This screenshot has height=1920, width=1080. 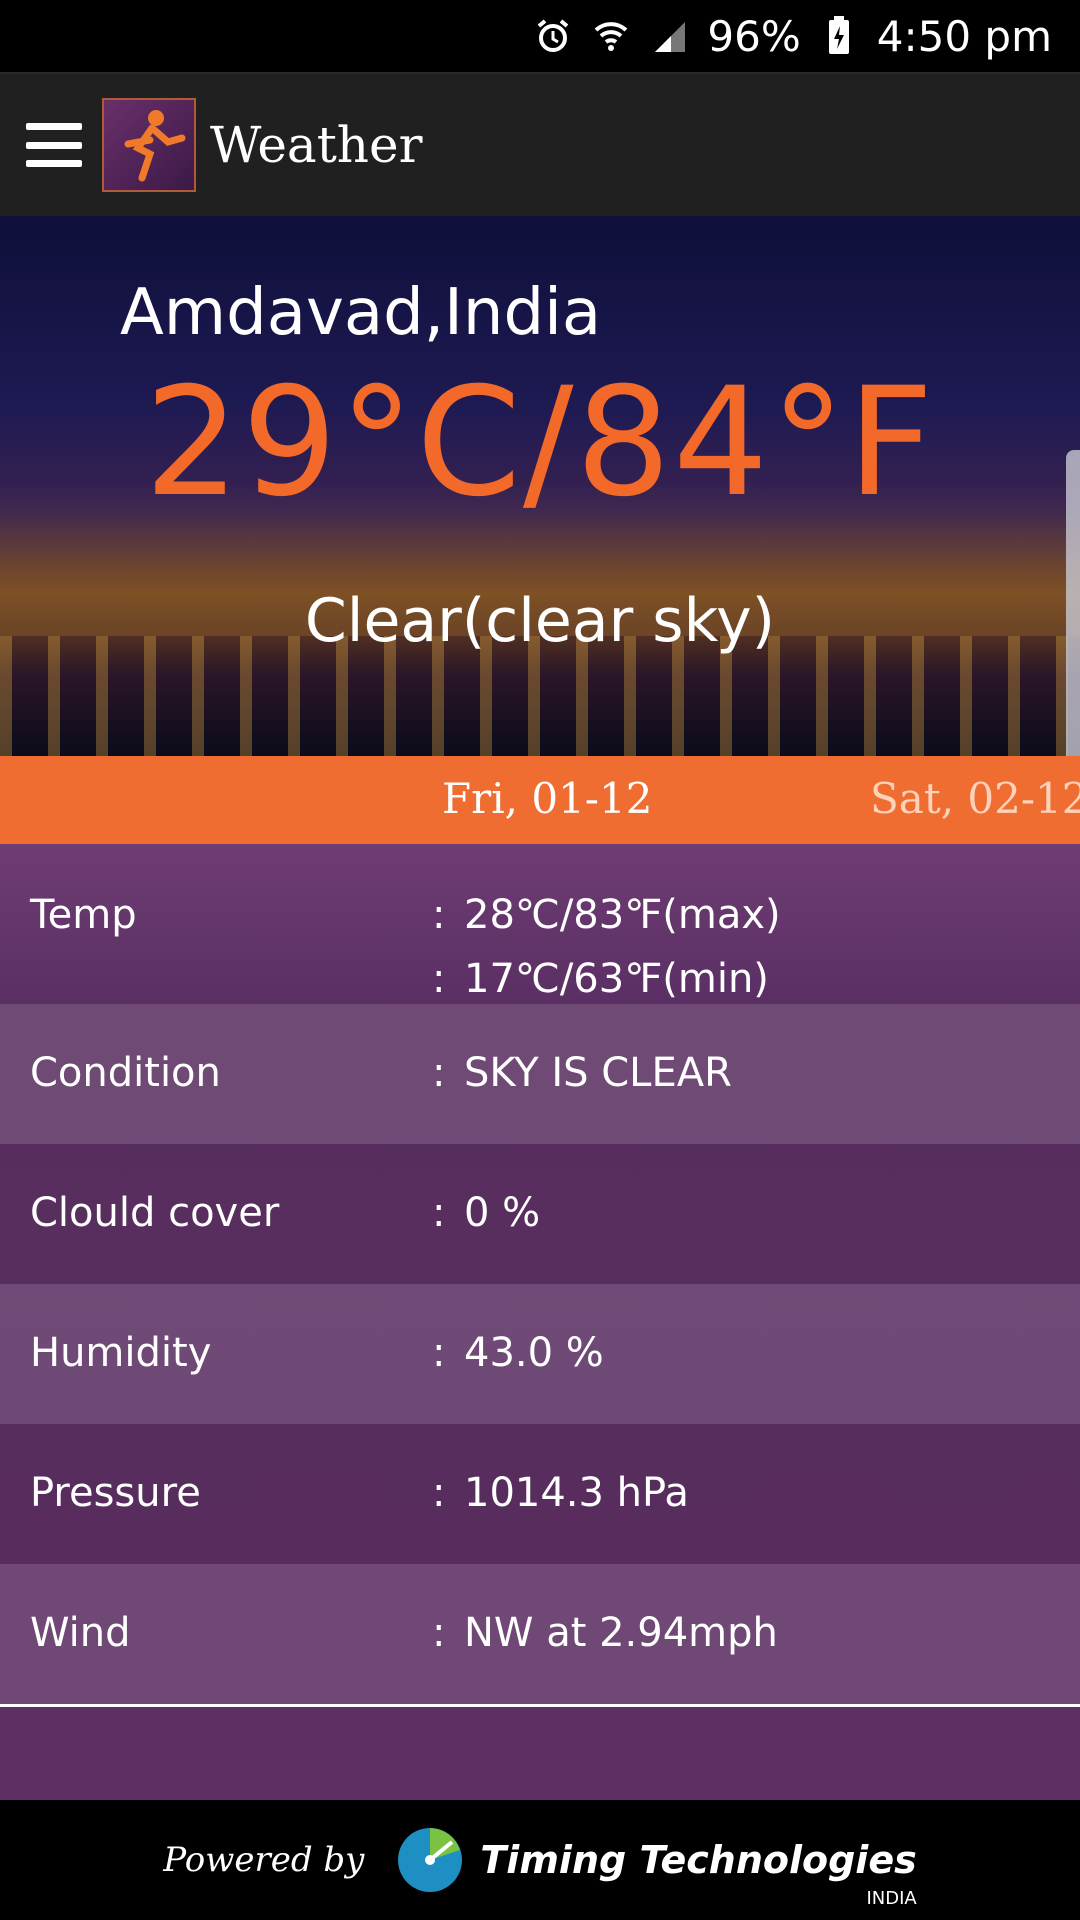 I want to click on battery-percent: 96%, so click(x=754, y=36).